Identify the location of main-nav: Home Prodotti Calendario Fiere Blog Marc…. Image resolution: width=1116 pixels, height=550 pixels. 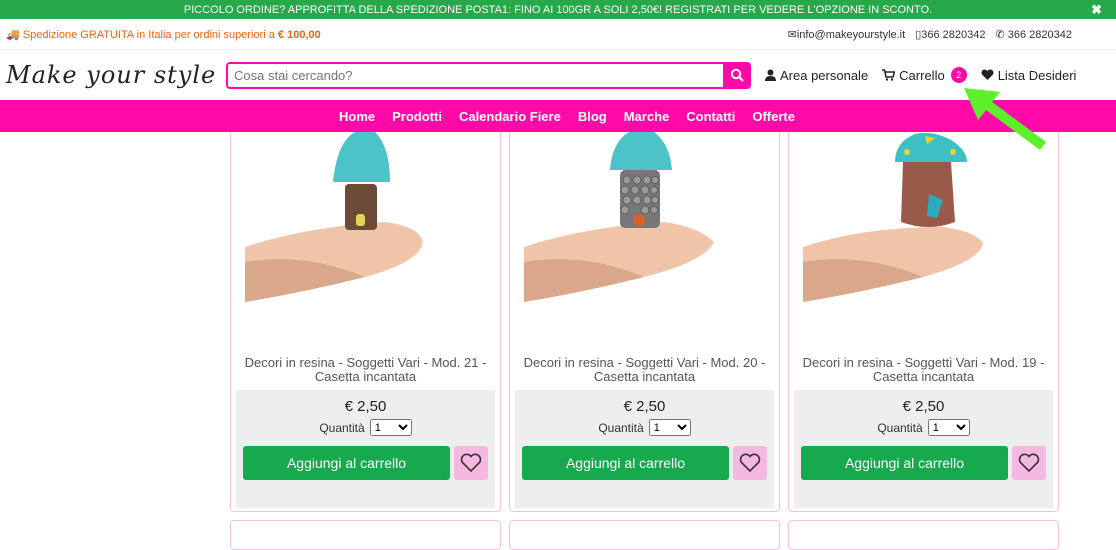
(558, 116).